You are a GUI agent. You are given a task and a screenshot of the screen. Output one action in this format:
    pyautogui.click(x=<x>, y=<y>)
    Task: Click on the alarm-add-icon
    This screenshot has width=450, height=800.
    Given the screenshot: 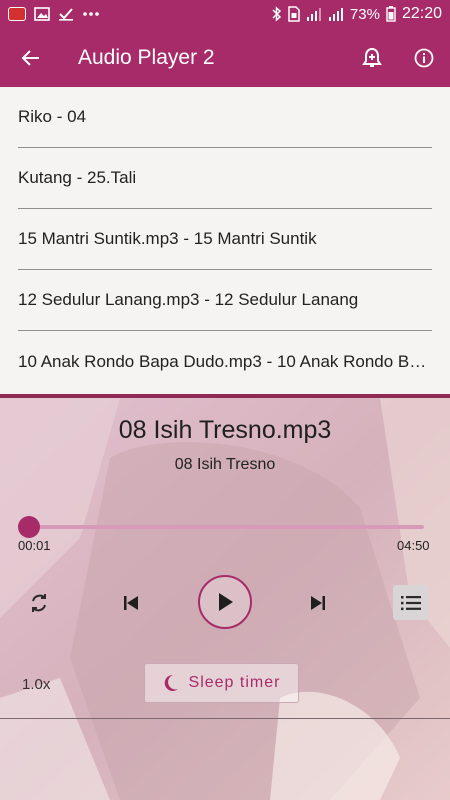 What is the action you would take?
    pyautogui.click(x=372, y=57)
    